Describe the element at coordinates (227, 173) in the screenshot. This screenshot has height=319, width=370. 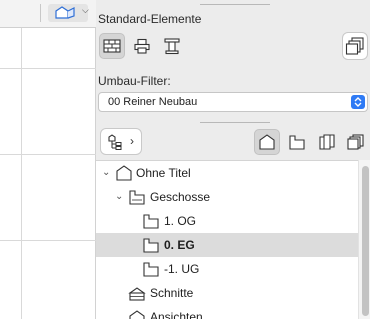
I see `tree-item-project: ⌄ Ohne Titel` at that location.